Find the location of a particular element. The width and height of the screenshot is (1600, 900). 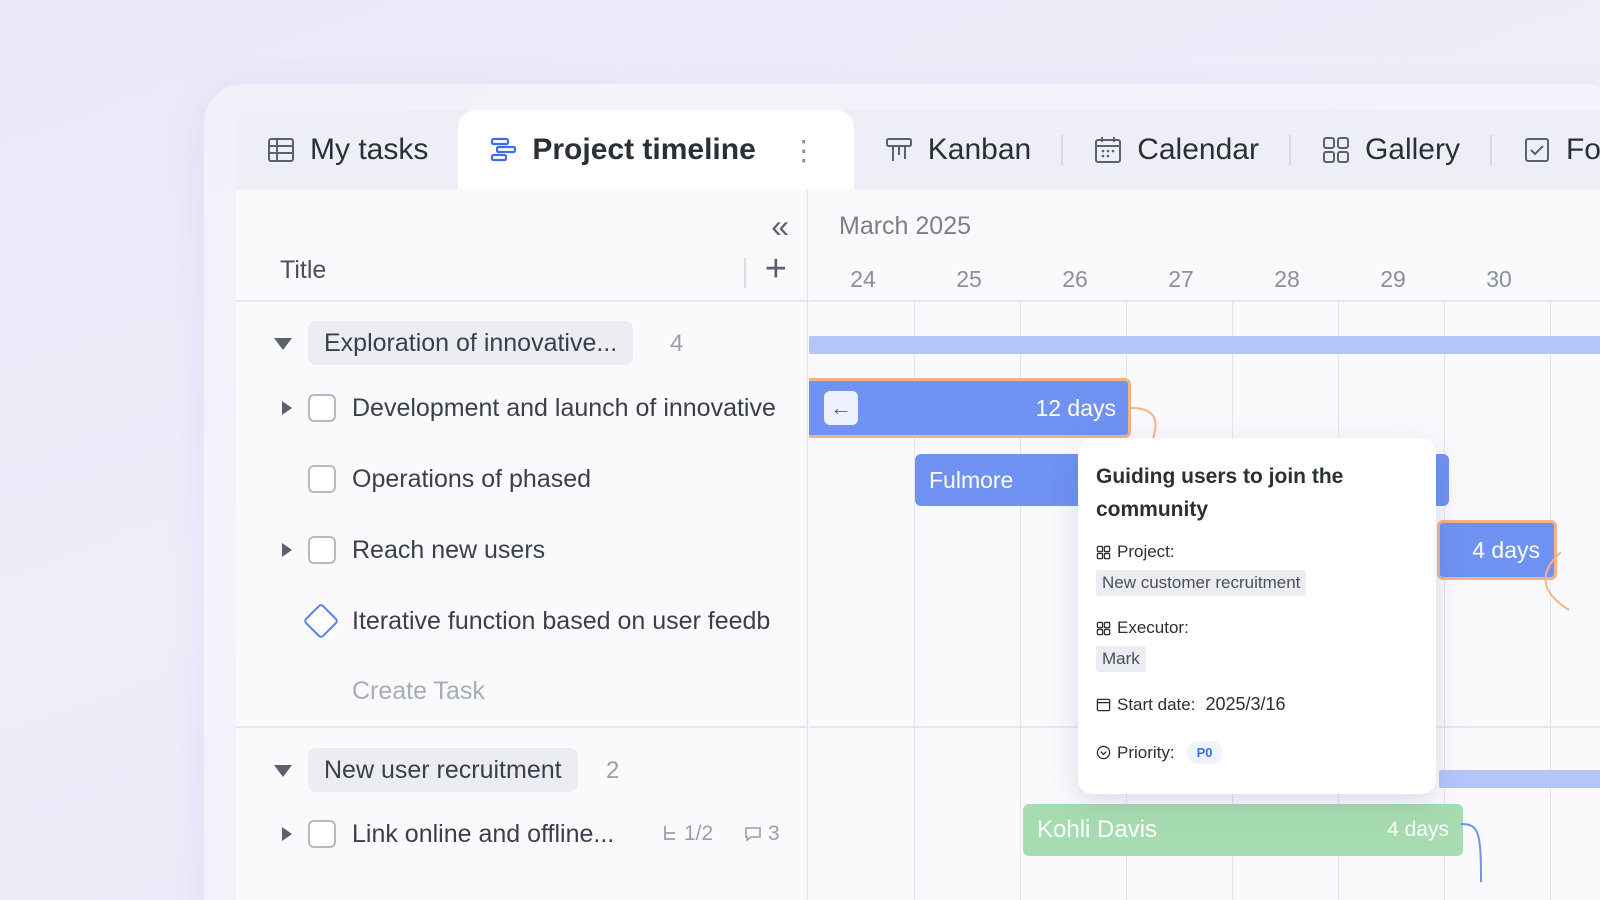

day-label: 24 is located at coordinates (863, 279).